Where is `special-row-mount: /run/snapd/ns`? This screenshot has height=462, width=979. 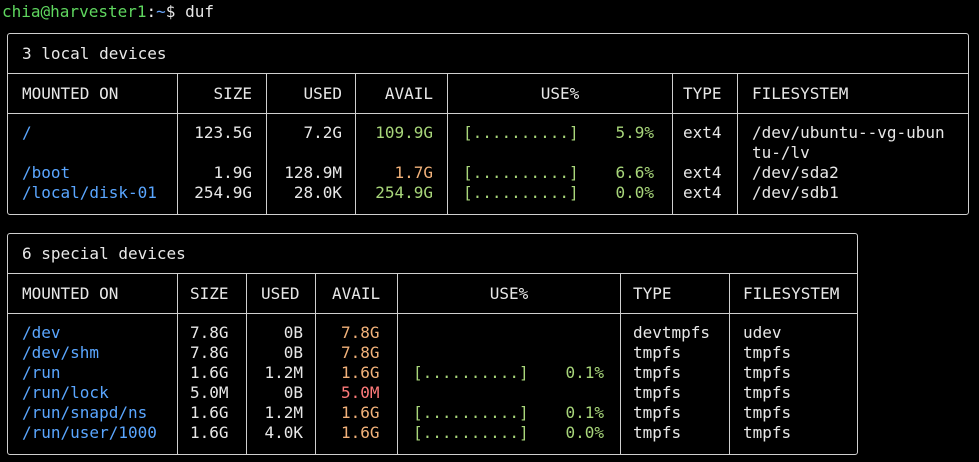
special-row-mount: /run/snapd/ns is located at coordinates (85, 412).